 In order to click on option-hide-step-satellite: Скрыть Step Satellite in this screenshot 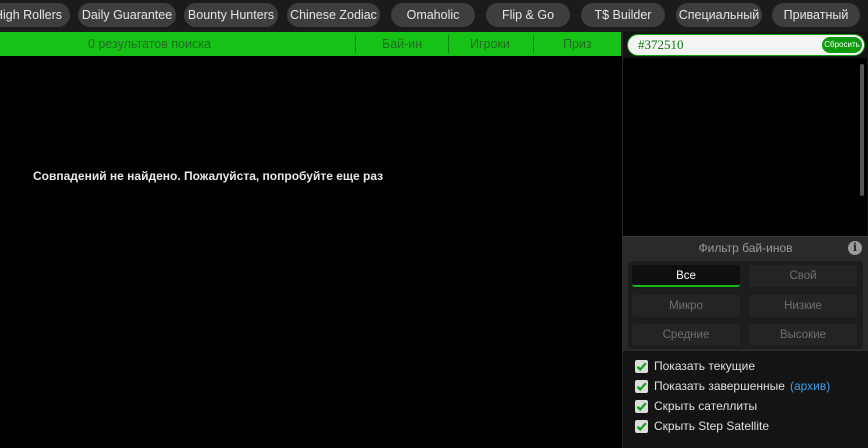, I will do `click(702, 426)`.